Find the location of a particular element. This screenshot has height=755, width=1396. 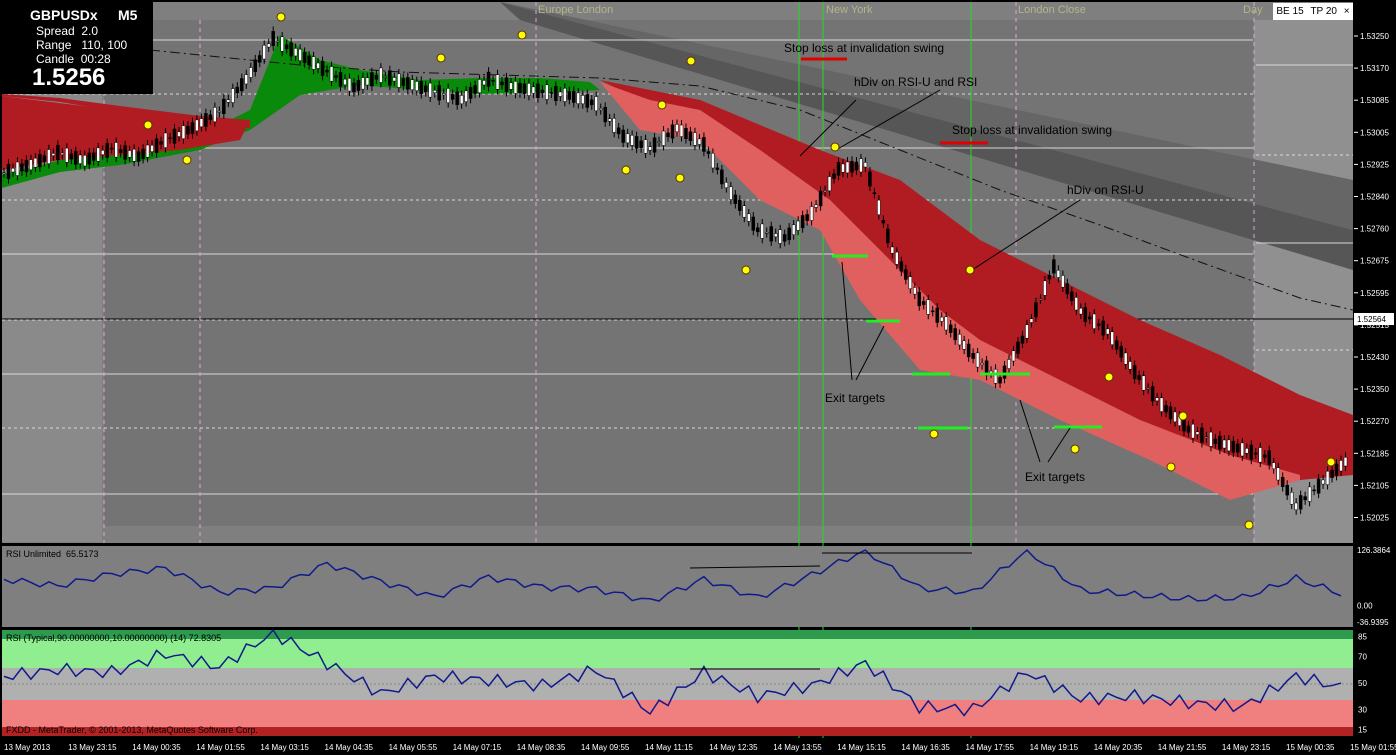

symbol-label: GBPUSDx is located at coordinates (64, 15).